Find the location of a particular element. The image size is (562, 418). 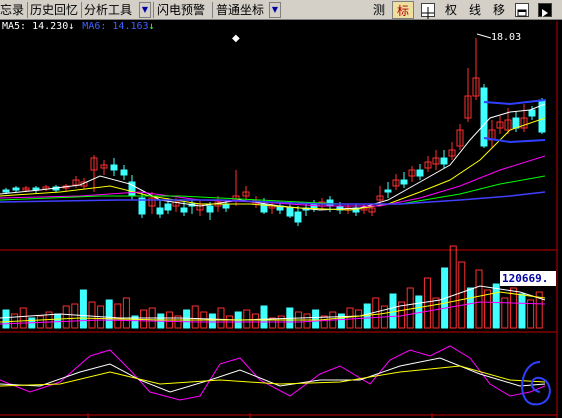

kdj-j-line is located at coordinates (273, 373).